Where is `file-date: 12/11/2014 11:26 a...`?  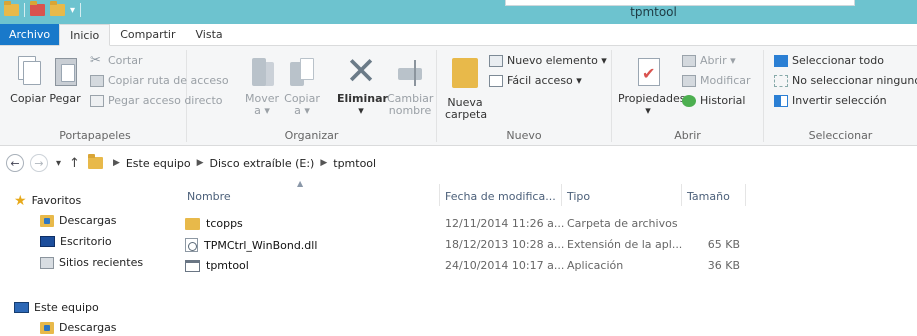
file-date: 12/11/2014 11:26 a... is located at coordinates (505, 223).